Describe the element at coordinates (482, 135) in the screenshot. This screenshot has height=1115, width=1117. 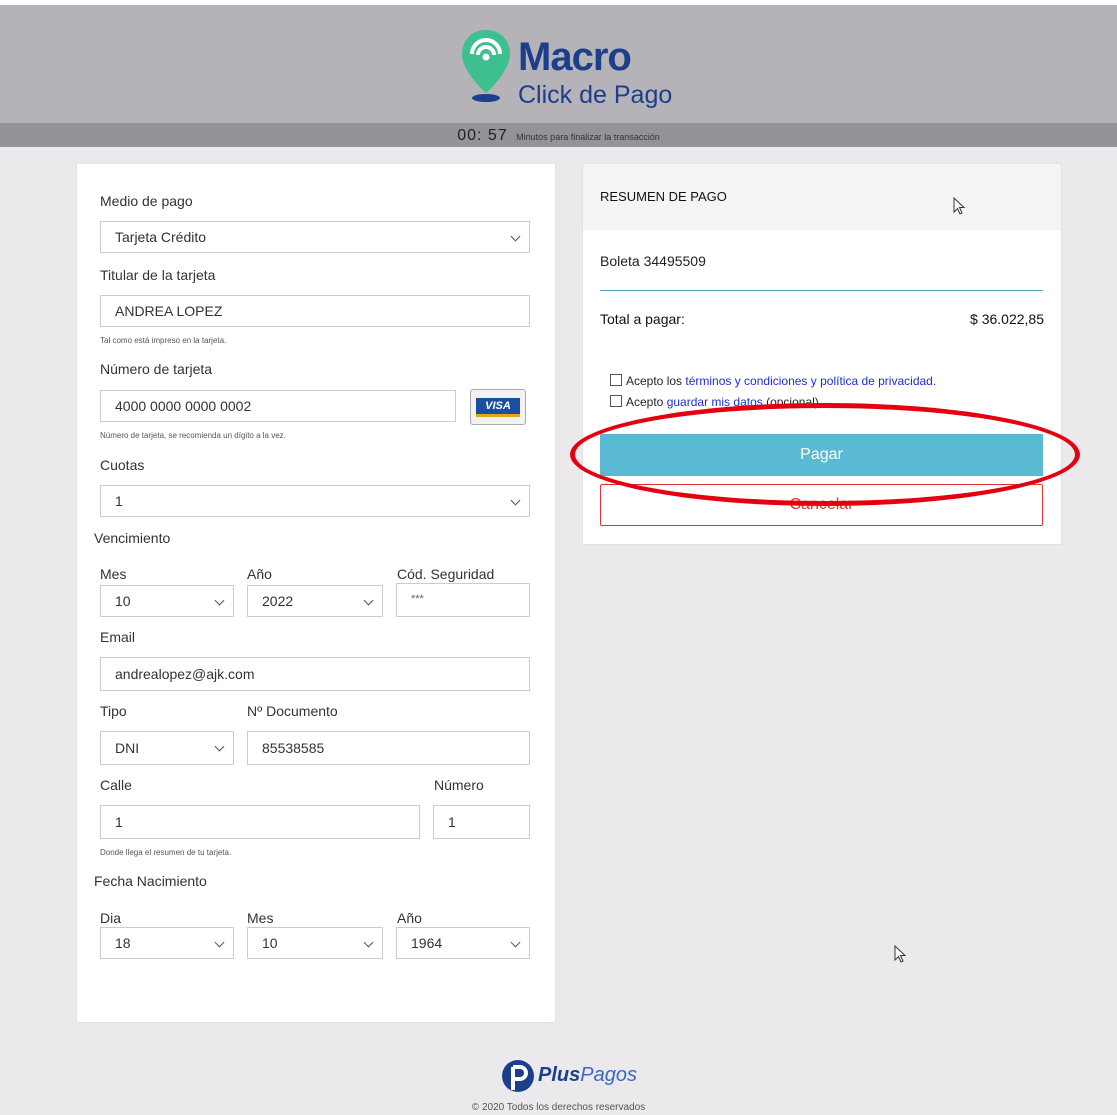
I see `timer-value: 00: 57` at that location.